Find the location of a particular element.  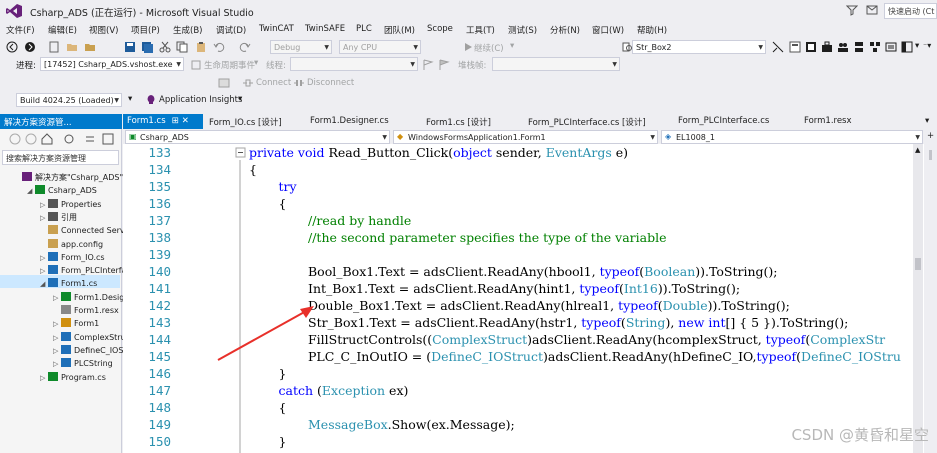

window-layout-icon is located at coordinates (907, 47).